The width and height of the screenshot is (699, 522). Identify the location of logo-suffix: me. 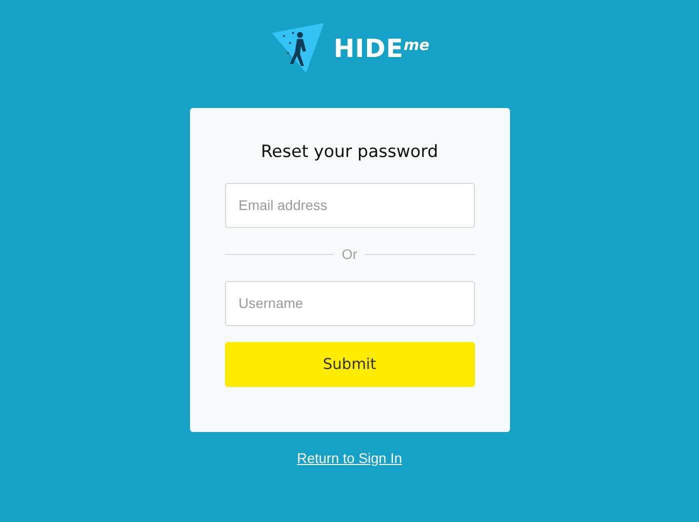
(417, 45).